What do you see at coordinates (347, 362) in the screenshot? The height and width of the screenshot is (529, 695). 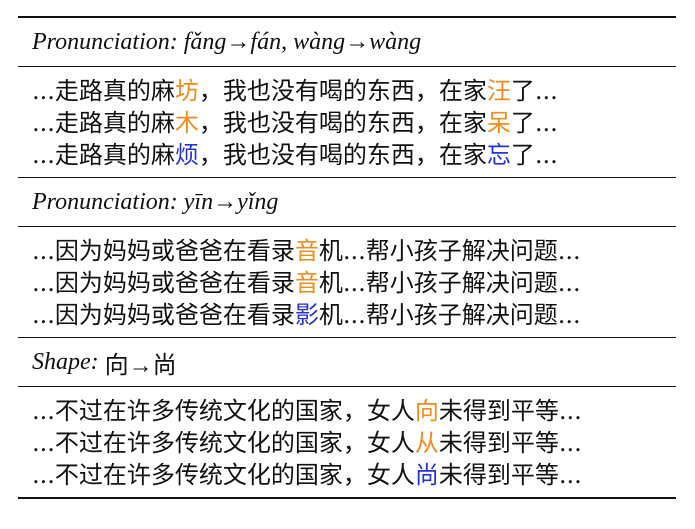 I see `section-header: Shape: 向→尚` at bounding box center [347, 362].